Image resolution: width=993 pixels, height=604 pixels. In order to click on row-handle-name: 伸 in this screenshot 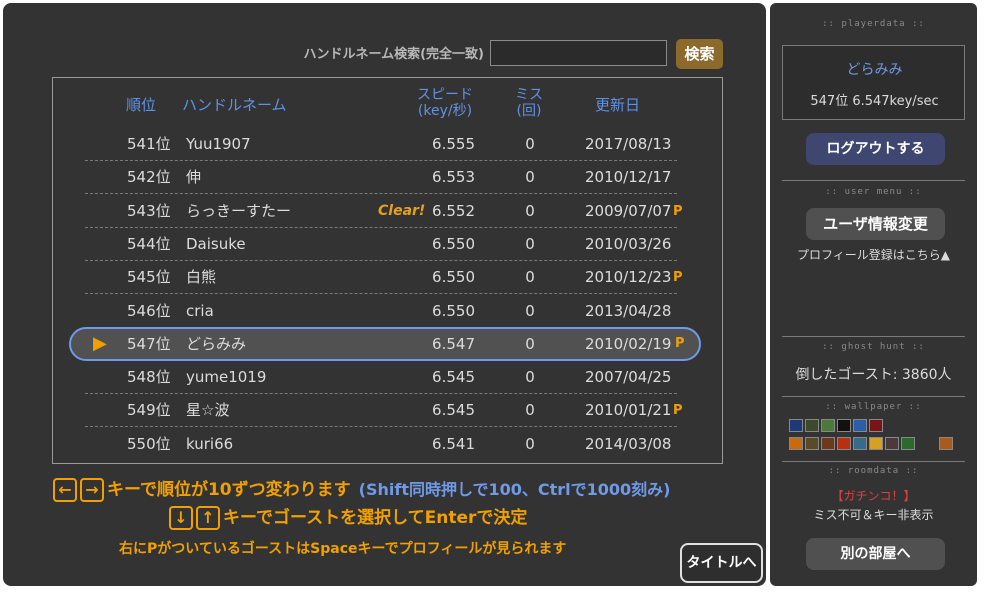, I will do `click(194, 177)`.